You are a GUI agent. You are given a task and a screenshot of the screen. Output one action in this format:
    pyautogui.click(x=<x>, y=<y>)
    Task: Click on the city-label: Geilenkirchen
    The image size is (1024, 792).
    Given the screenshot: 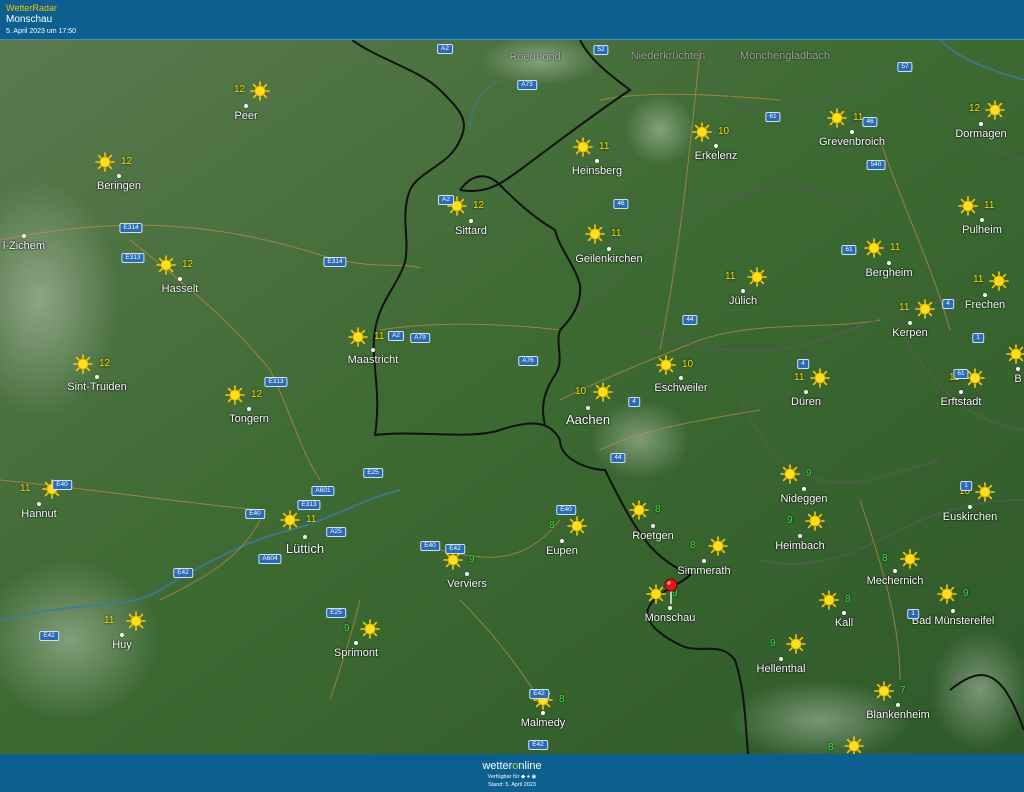 What is the action you would take?
    pyautogui.click(x=608, y=259)
    